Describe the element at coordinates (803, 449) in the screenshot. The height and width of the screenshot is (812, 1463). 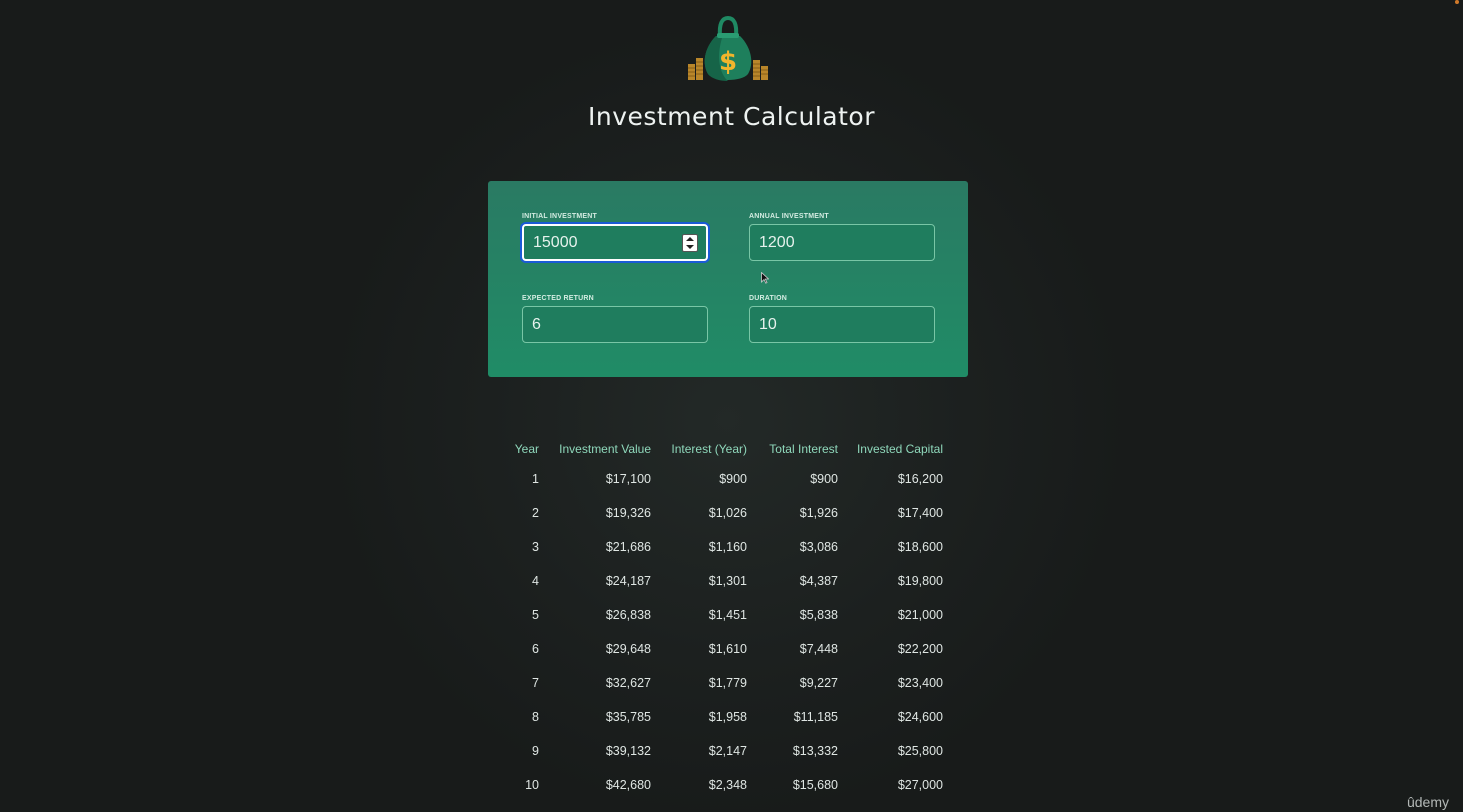
I see `column-header-total-interest: Total Interest` at that location.